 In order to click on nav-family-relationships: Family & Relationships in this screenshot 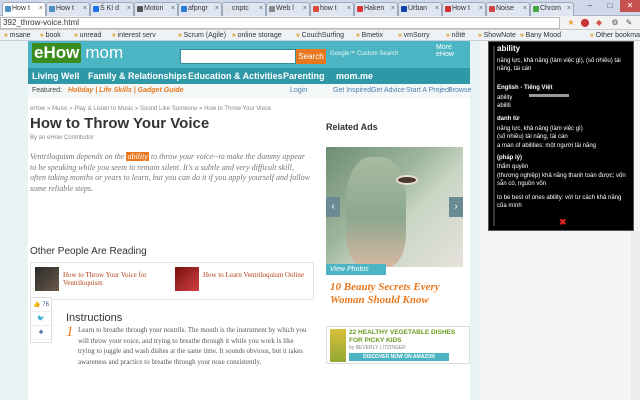, I will do `click(137, 76)`.